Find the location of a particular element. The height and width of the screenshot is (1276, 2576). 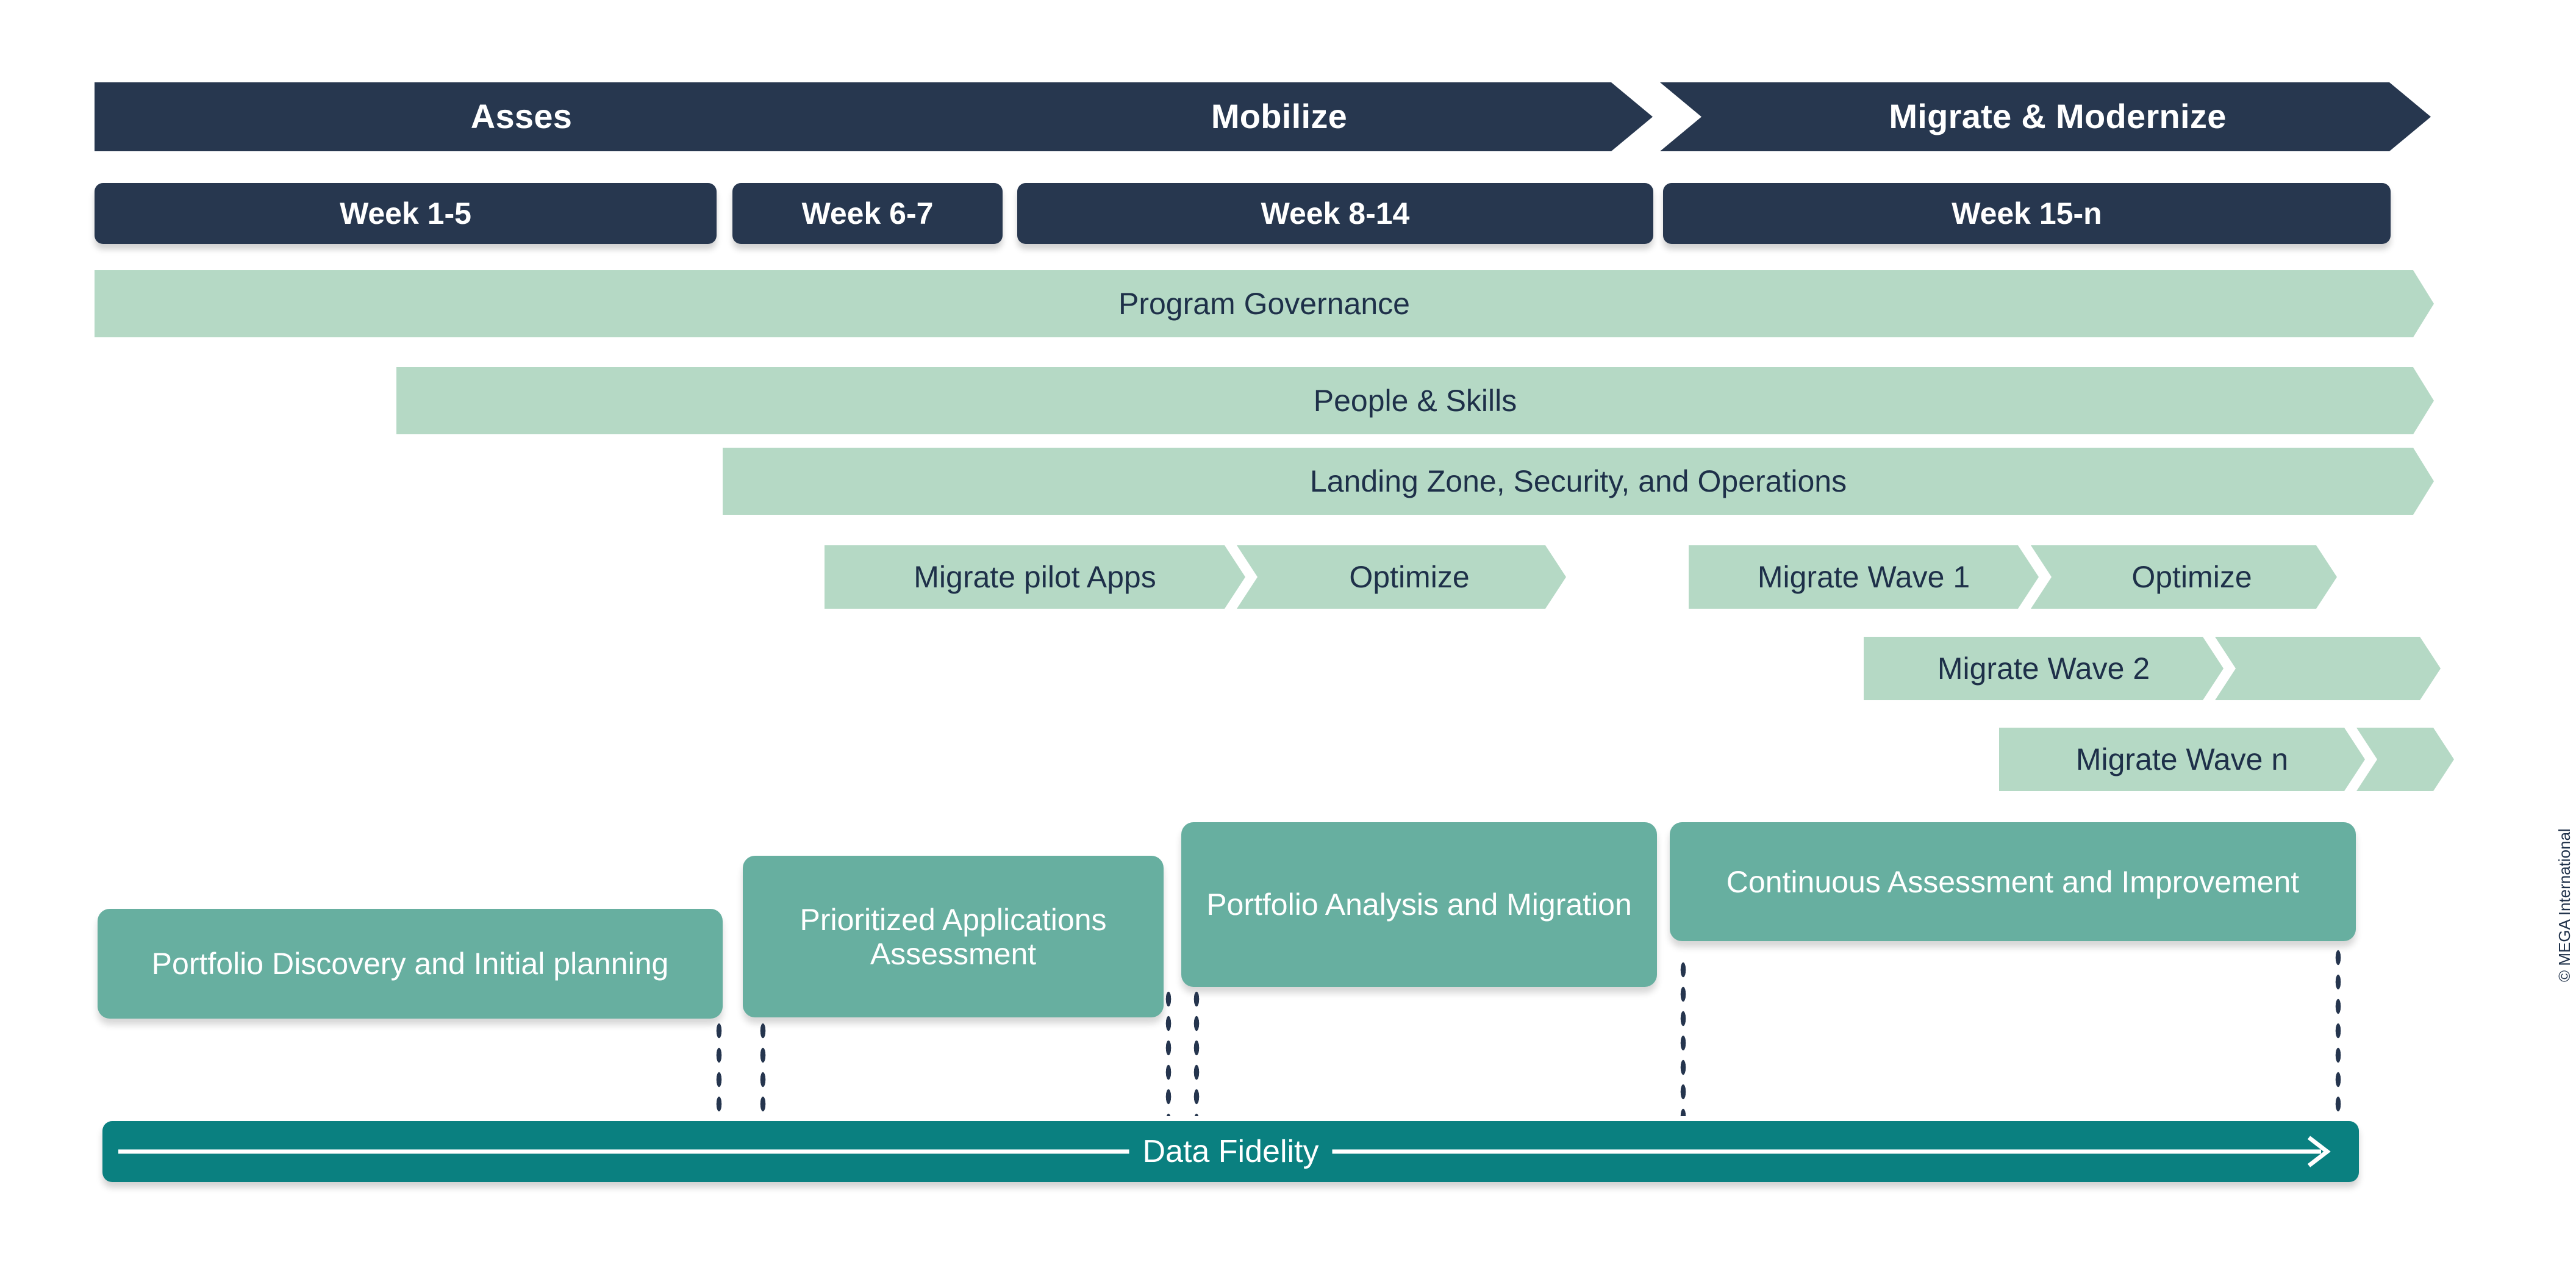

deliverable-label: Portfolio Analysis and Migration is located at coordinates (1419, 904).